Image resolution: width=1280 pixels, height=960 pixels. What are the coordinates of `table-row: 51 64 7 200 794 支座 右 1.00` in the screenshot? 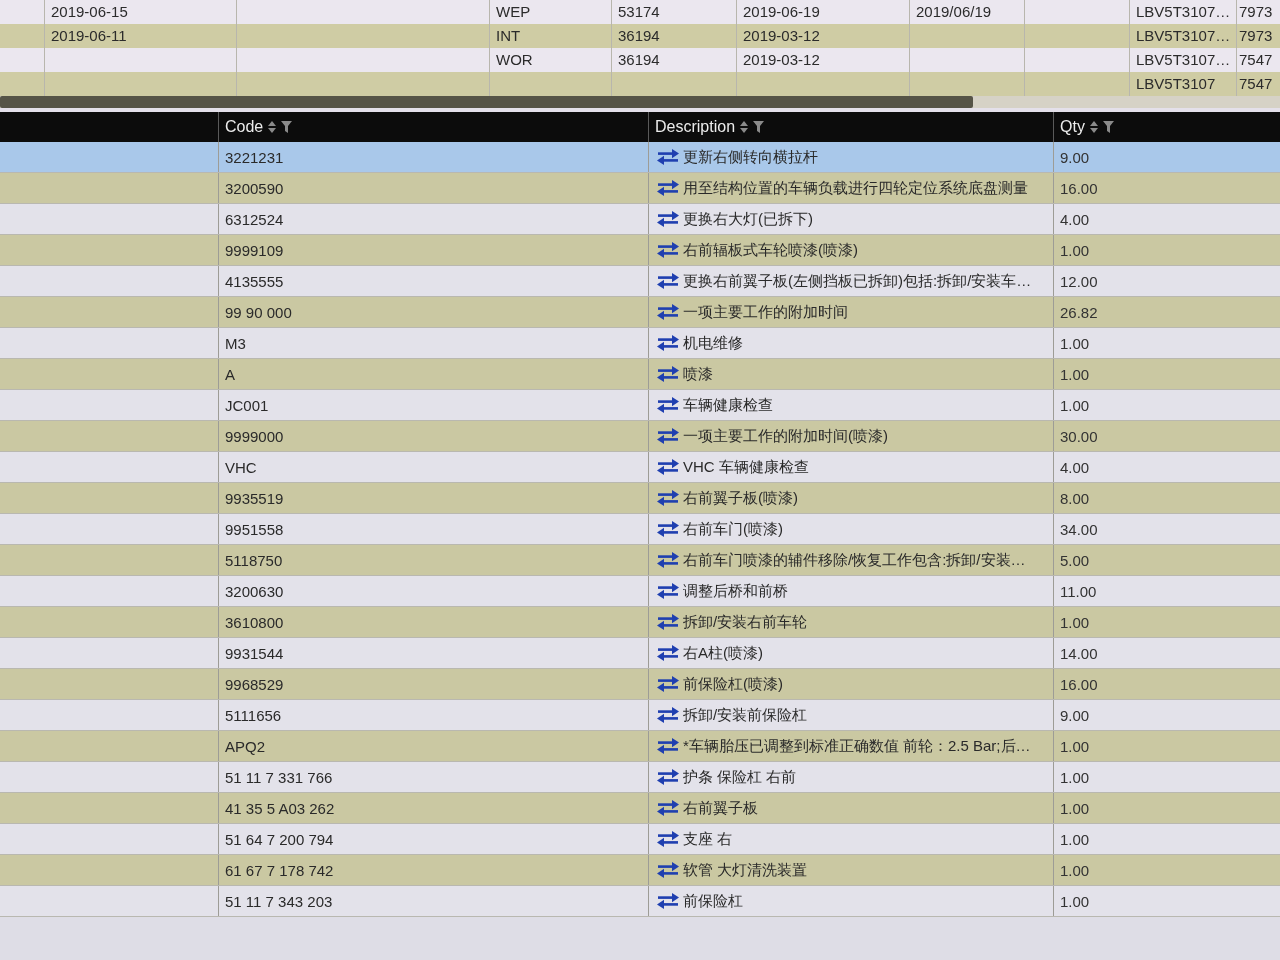 It's located at (640, 839).